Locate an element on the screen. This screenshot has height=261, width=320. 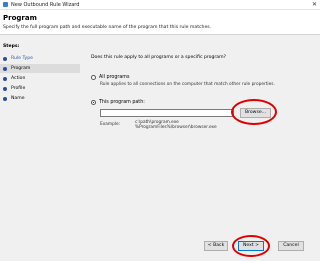
all-programs-radio is located at coordinates (93, 77).